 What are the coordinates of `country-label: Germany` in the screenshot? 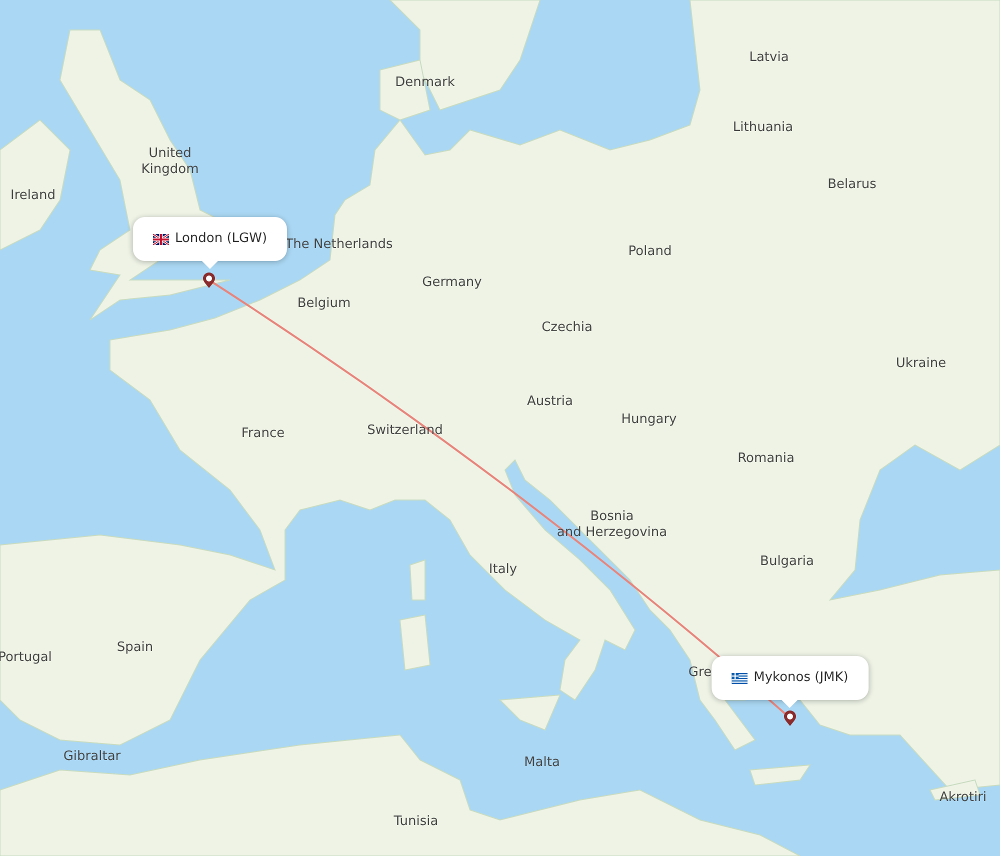 It's located at (452, 283).